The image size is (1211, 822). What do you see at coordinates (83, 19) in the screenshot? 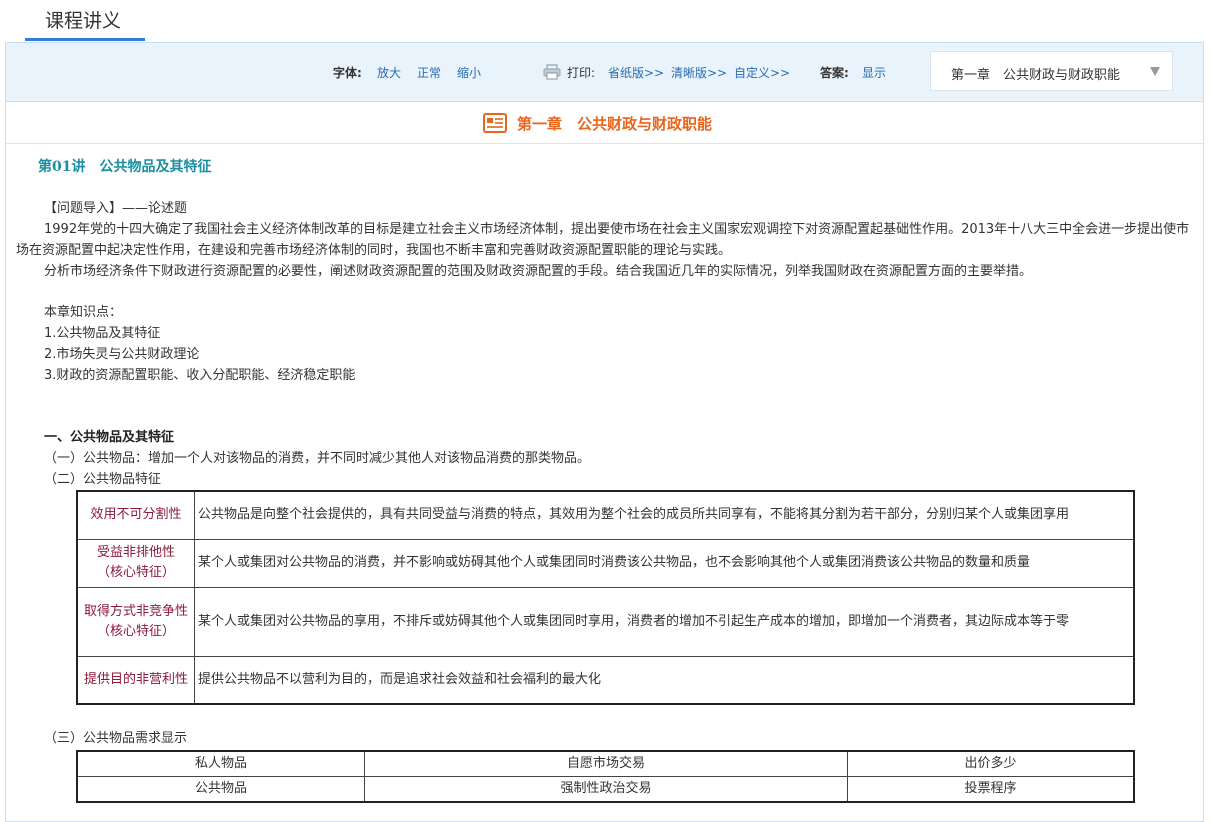
I see `tab-course-notes: 课程讲义` at bounding box center [83, 19].